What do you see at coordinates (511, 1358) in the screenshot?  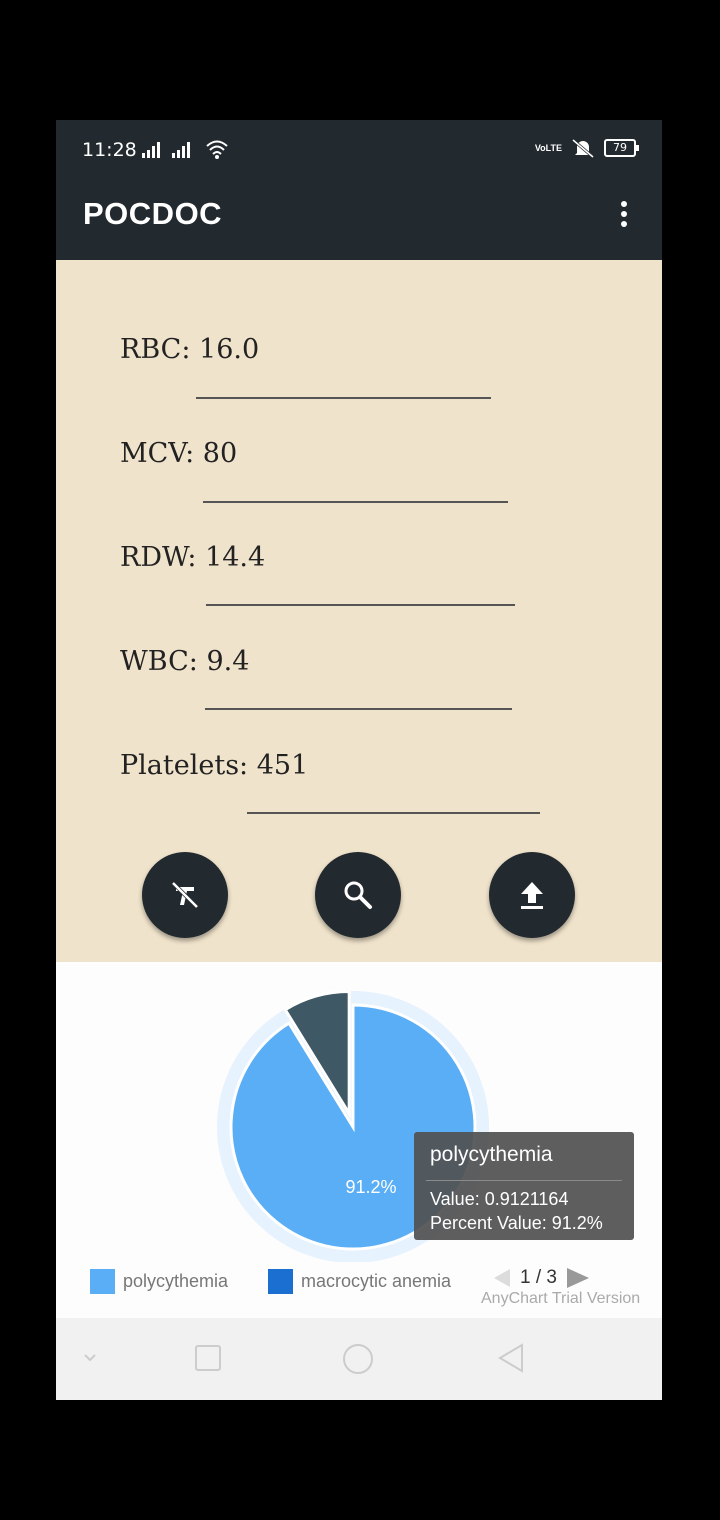 I see `back-icon` at bounding box center [511, 1358].